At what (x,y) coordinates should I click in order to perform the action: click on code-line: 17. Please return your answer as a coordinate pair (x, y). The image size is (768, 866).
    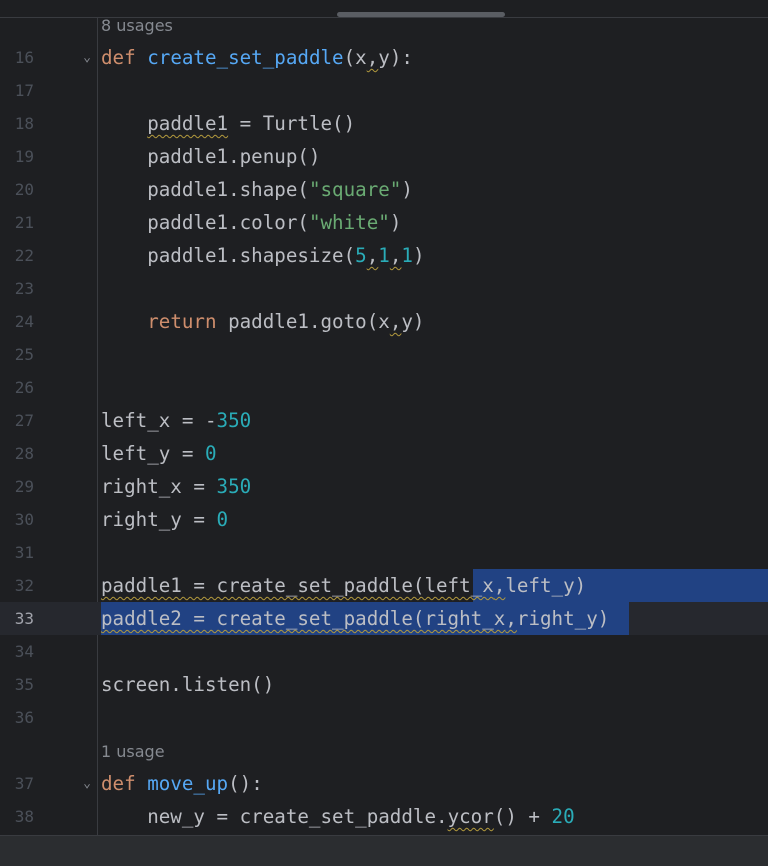
    Looking at the image, I should click on (384, 90).